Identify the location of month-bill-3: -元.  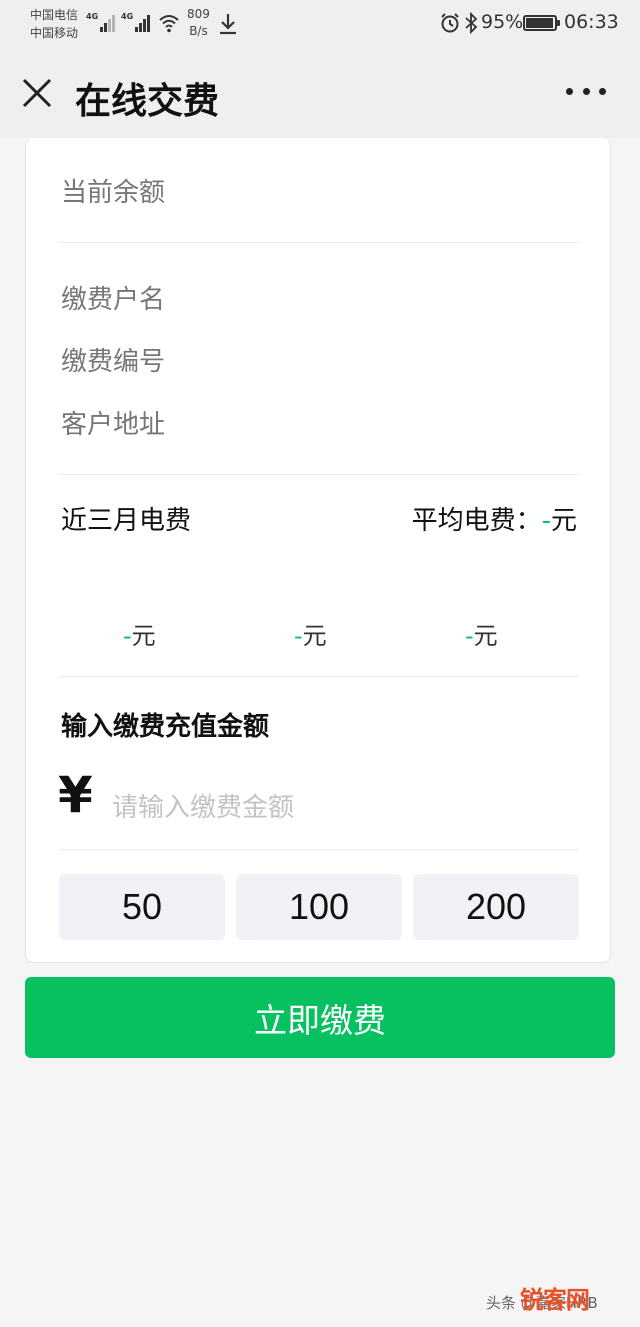
(481, 633).